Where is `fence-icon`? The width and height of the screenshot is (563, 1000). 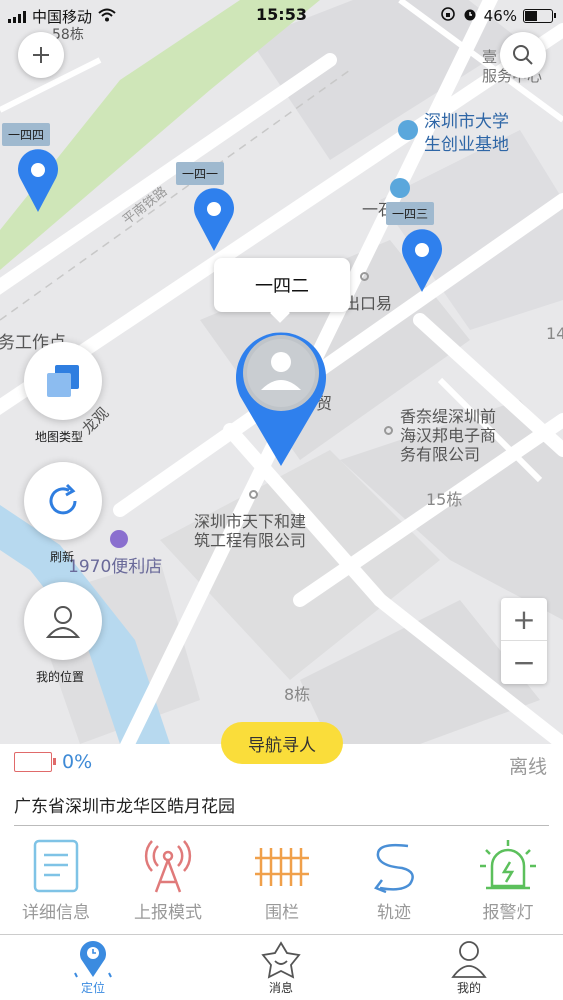 fence-icon is located at coordinates (282, 867).